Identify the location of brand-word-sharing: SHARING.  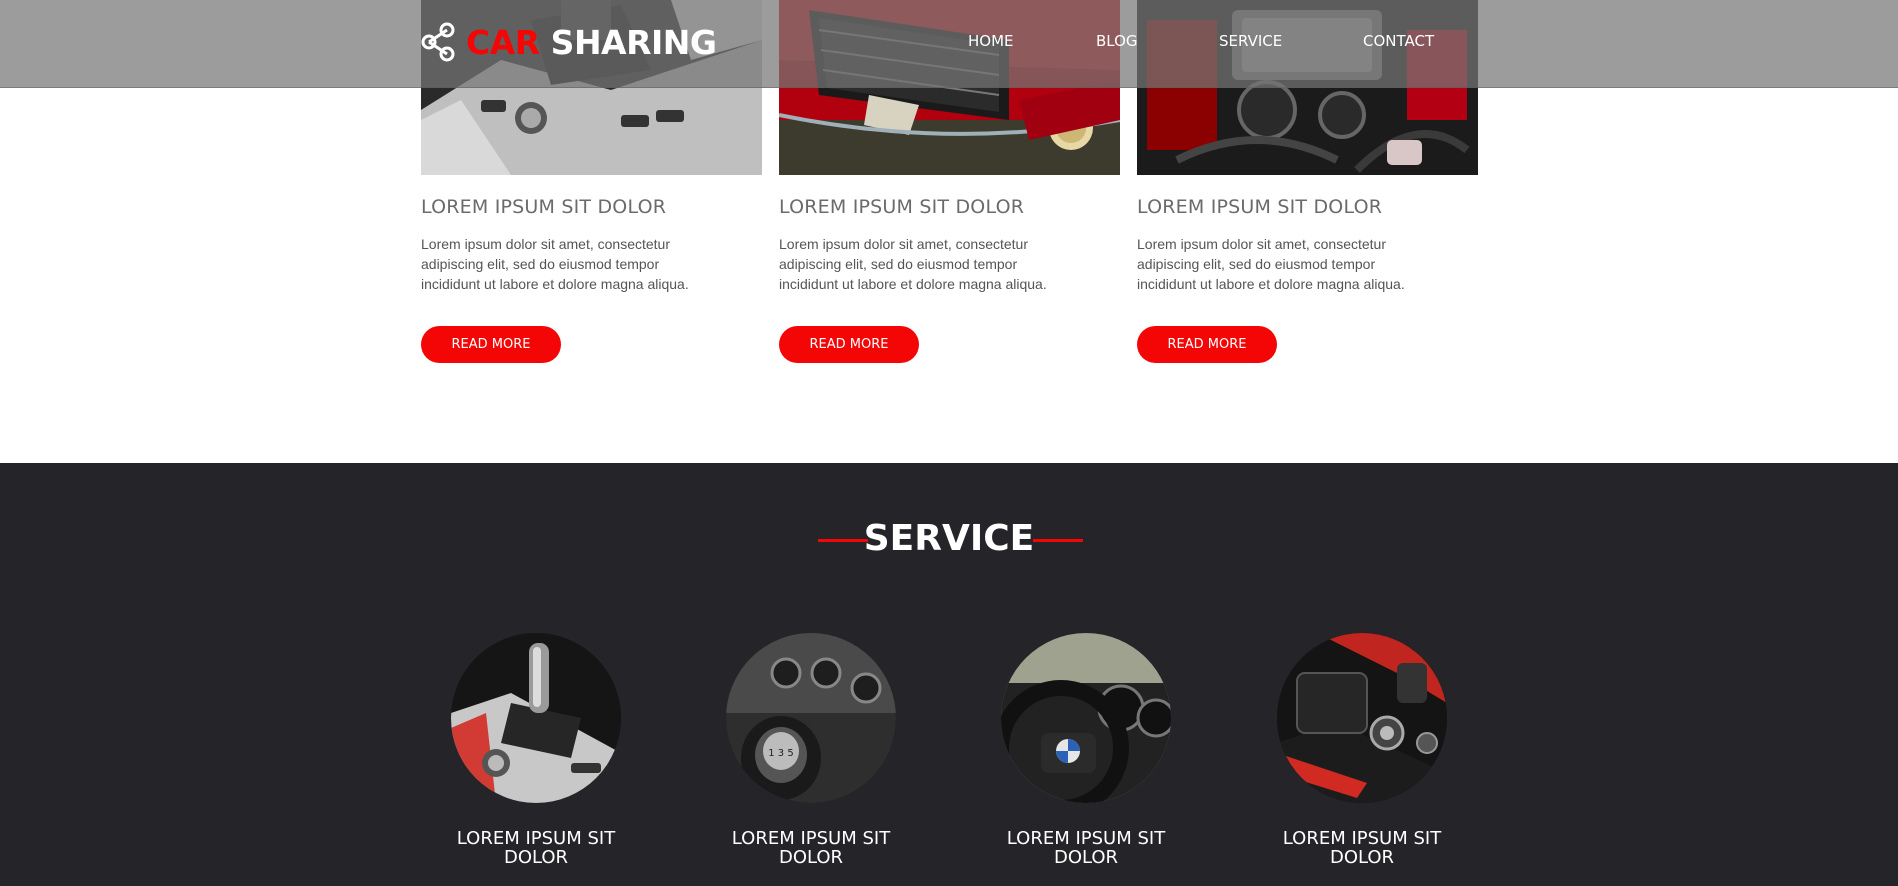
(633, 42).